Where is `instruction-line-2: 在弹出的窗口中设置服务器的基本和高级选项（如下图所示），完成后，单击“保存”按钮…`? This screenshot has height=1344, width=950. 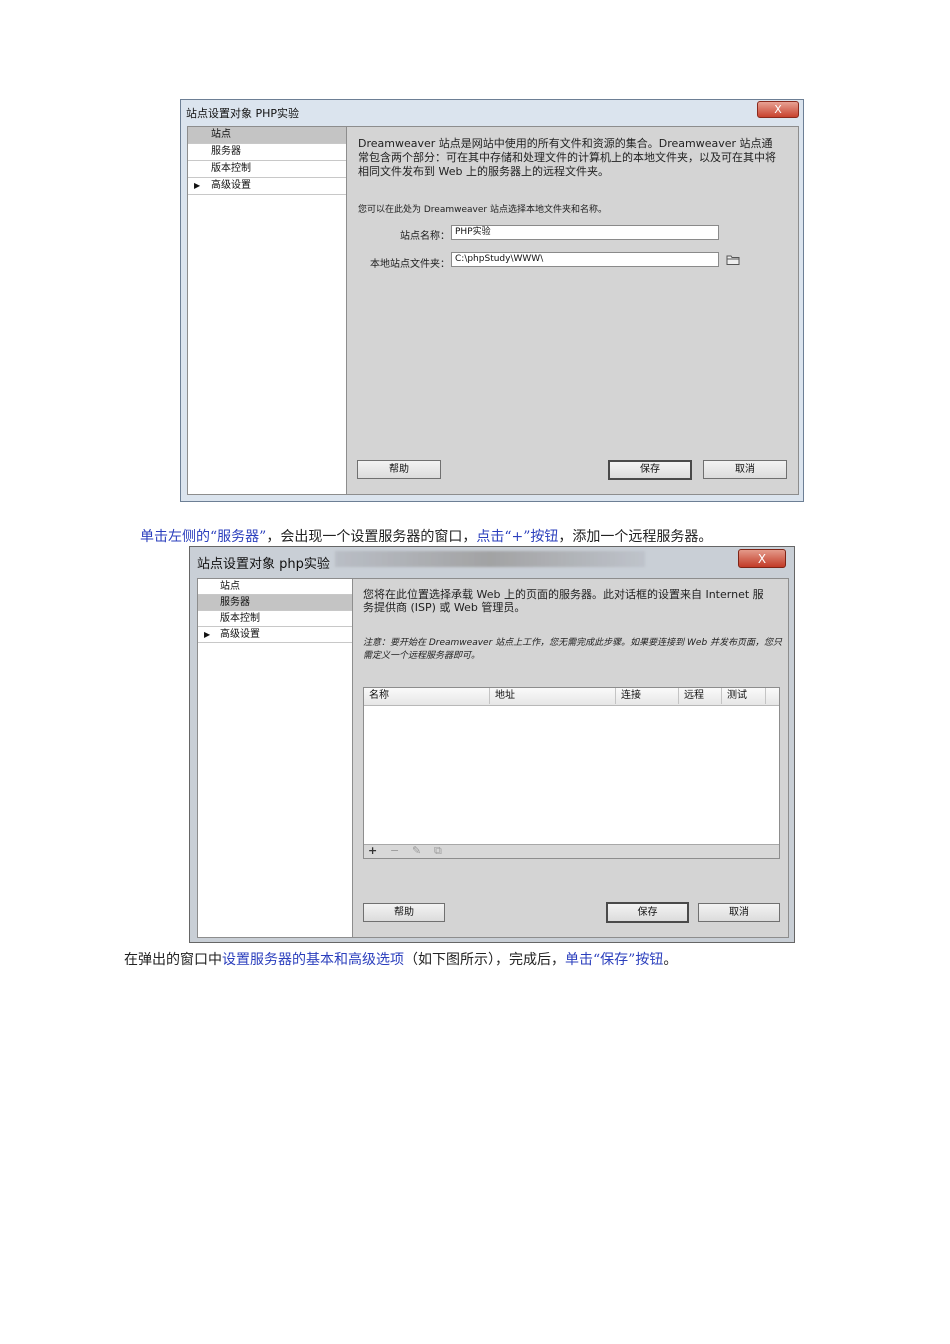 instruction-line-2: 在弹出的窗口中设置服务器的基本和高级选项（如下图所示），完成后，单击“保存”按钮… is located at coordinates (400, 959).